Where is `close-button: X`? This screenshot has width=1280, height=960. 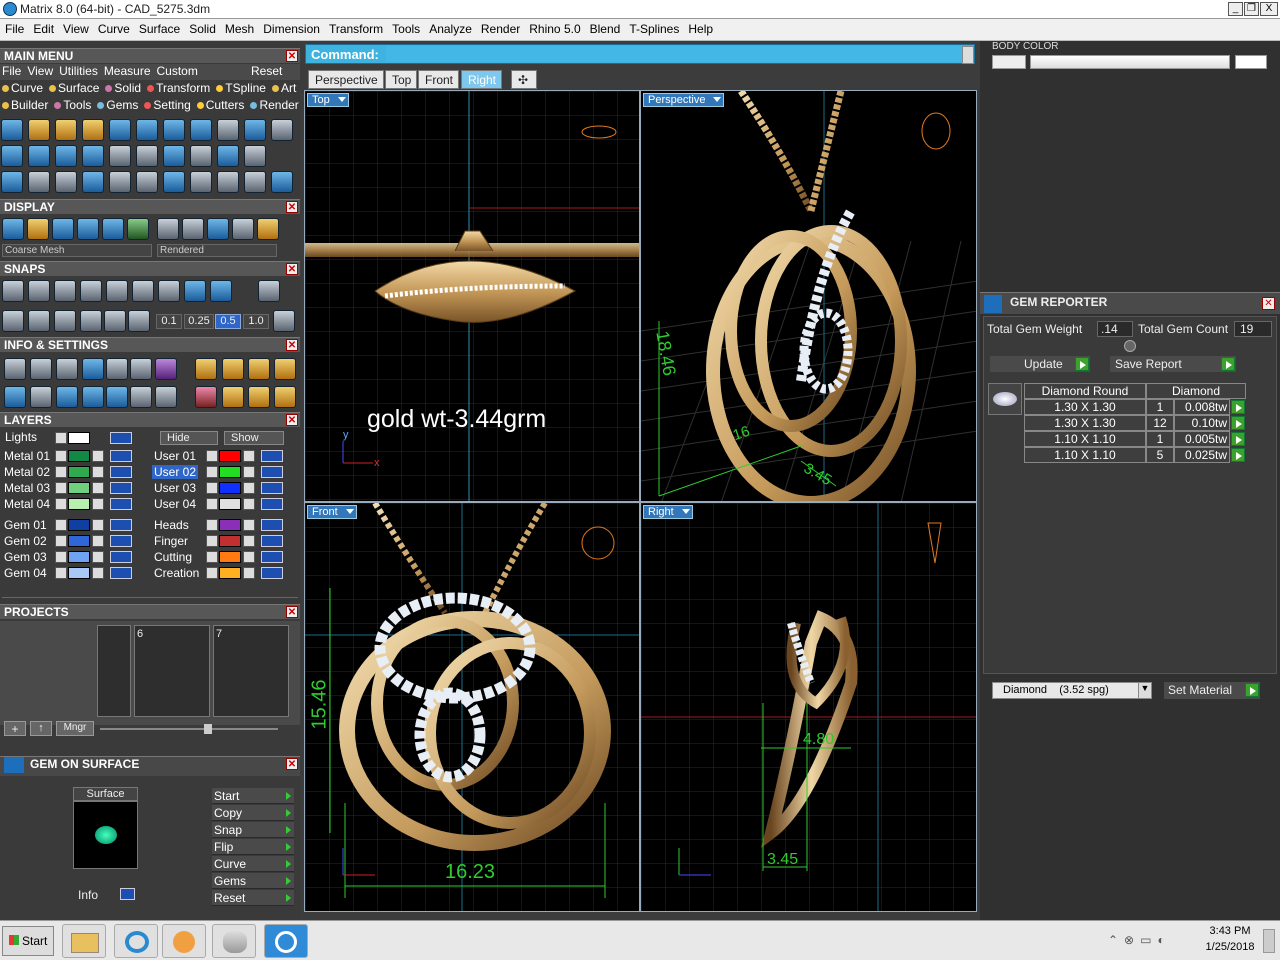
close-button: X is located at coordinates (1269, 9).